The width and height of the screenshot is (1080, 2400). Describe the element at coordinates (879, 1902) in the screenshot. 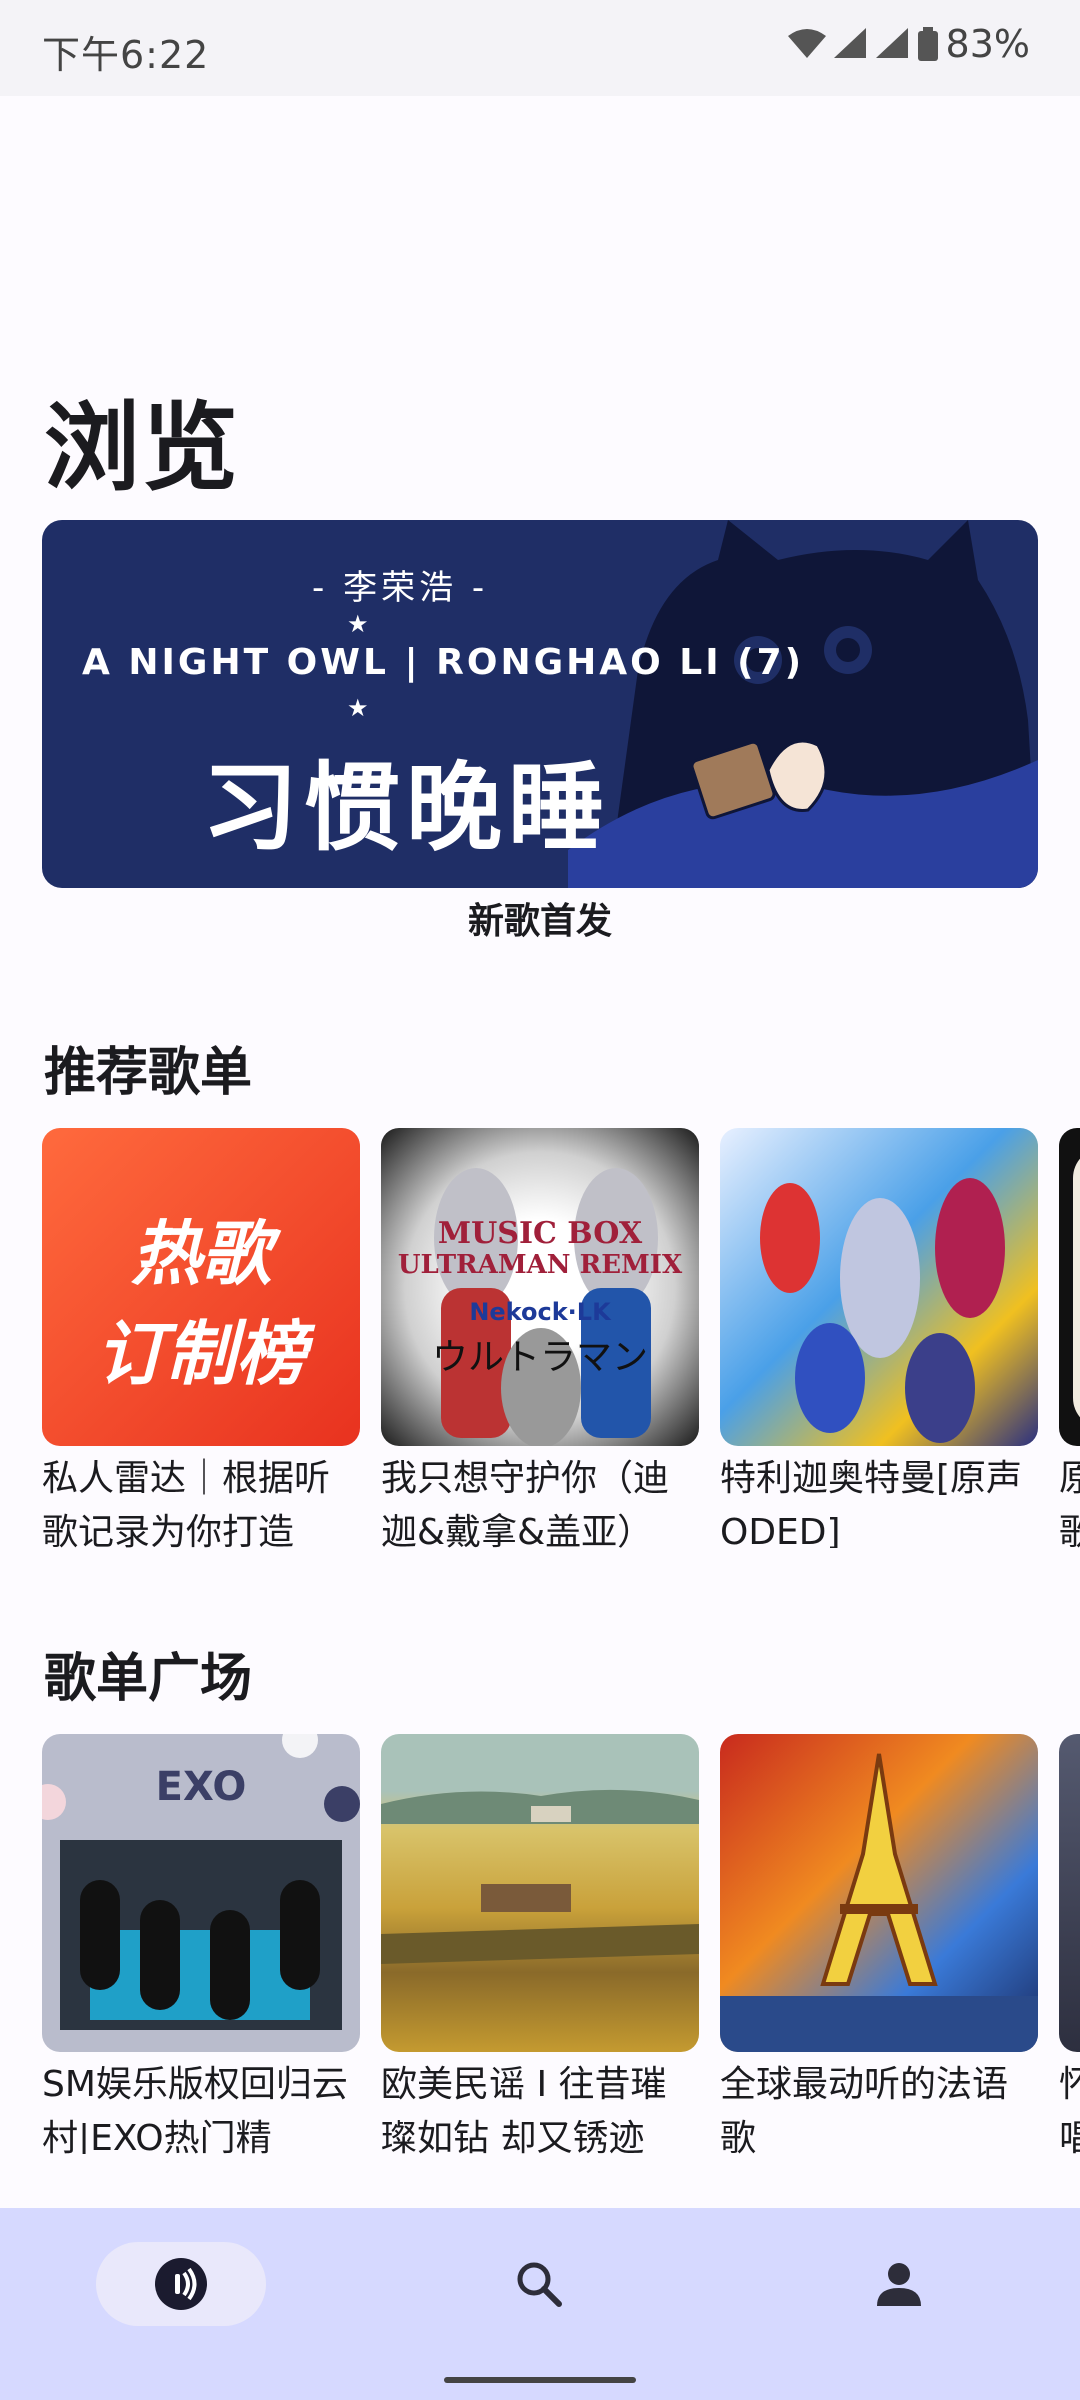

I see `eiffel-art` at that location.